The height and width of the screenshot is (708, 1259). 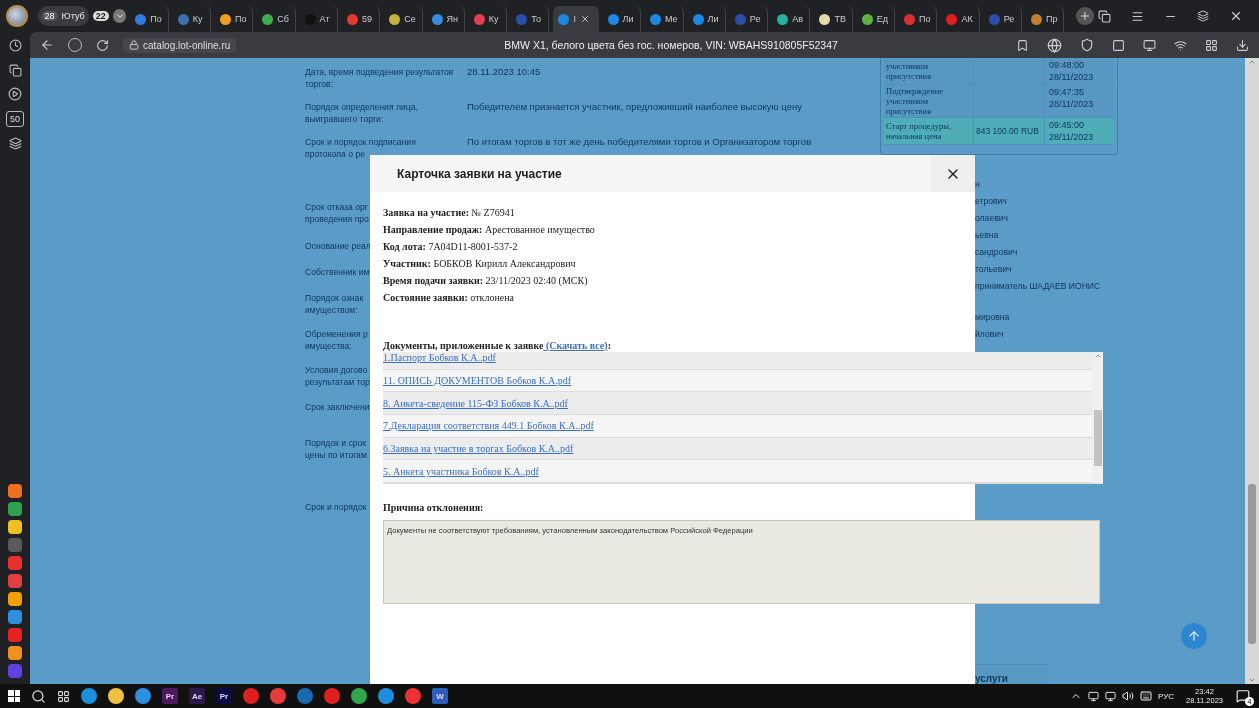 I want to click on field-label: Условия догово результатам тор, so click(x=337, y=376).